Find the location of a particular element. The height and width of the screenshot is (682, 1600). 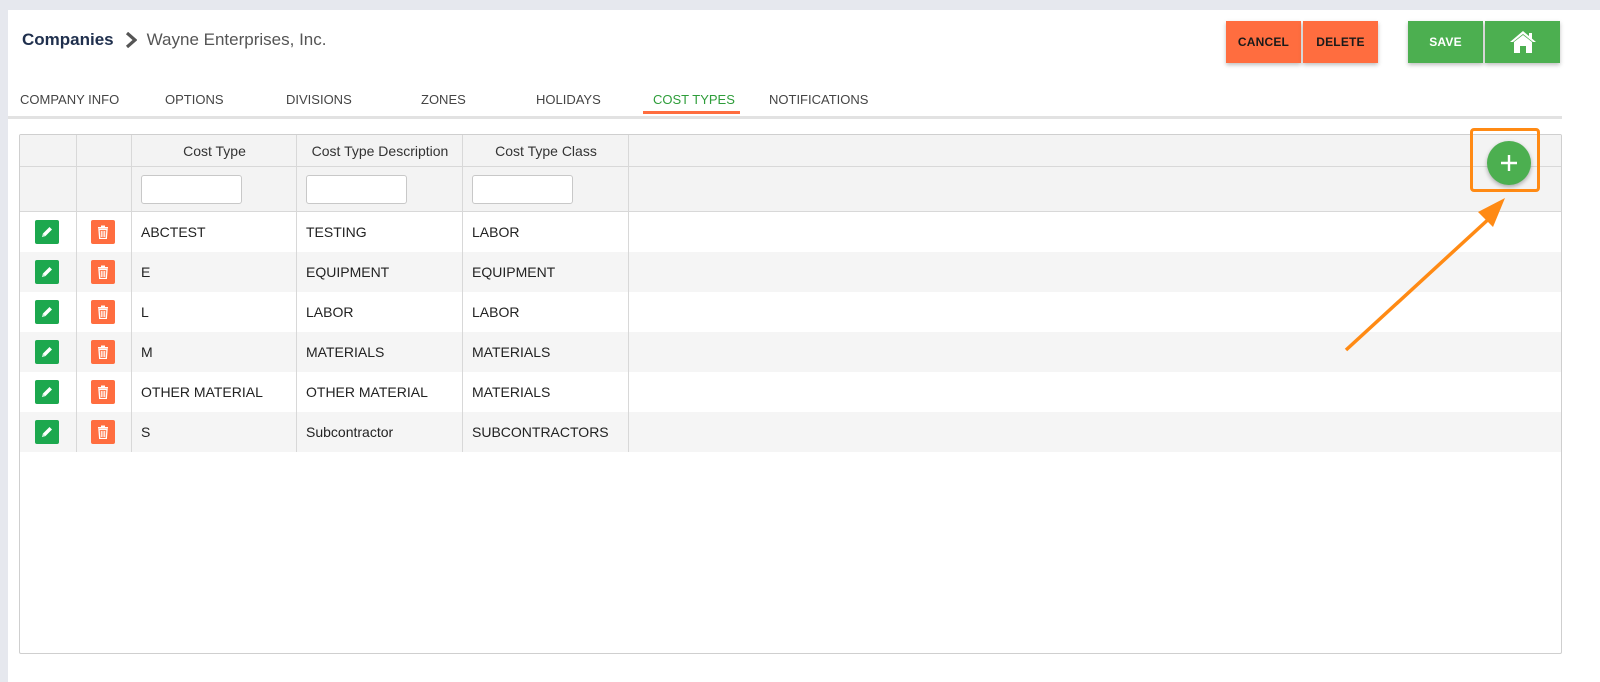

tab-zones: ZONES is located at coordinates (443, 99).